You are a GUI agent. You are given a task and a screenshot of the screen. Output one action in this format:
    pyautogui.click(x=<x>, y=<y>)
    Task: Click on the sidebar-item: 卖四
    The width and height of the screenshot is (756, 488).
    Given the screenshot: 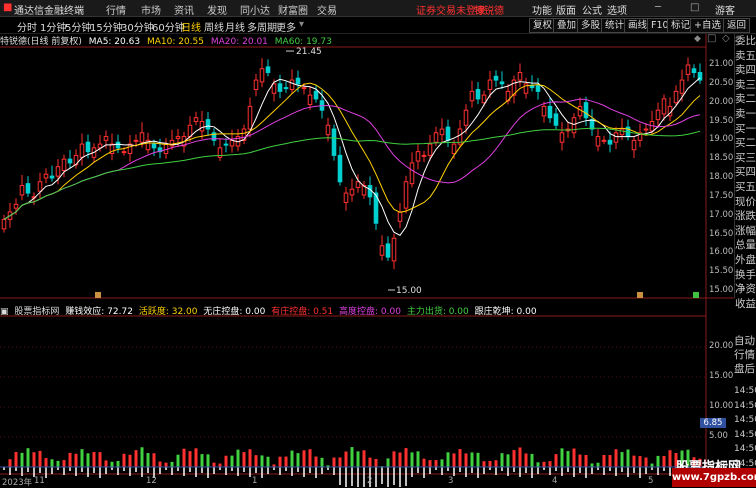 What is the action you would take?
    pyautogui.click(x=745, y=70)
    